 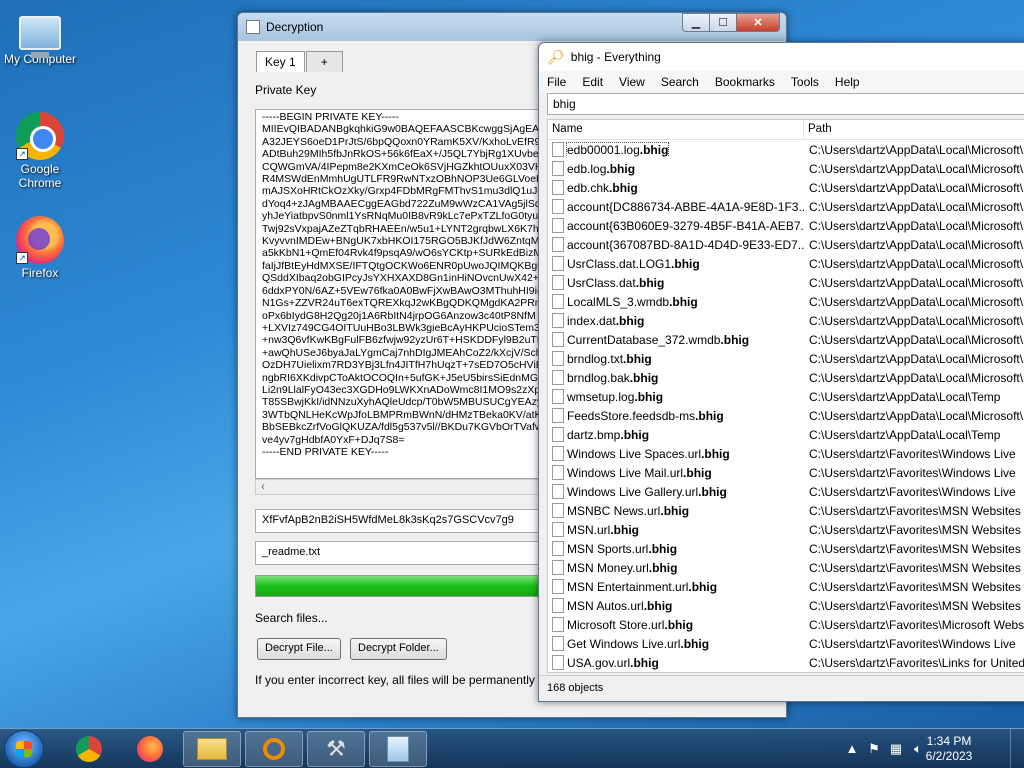 What do you see at coordinates (805, 82) in the screenshot?
I see `menu-tools: Tools` at bounding box center [805, 82].